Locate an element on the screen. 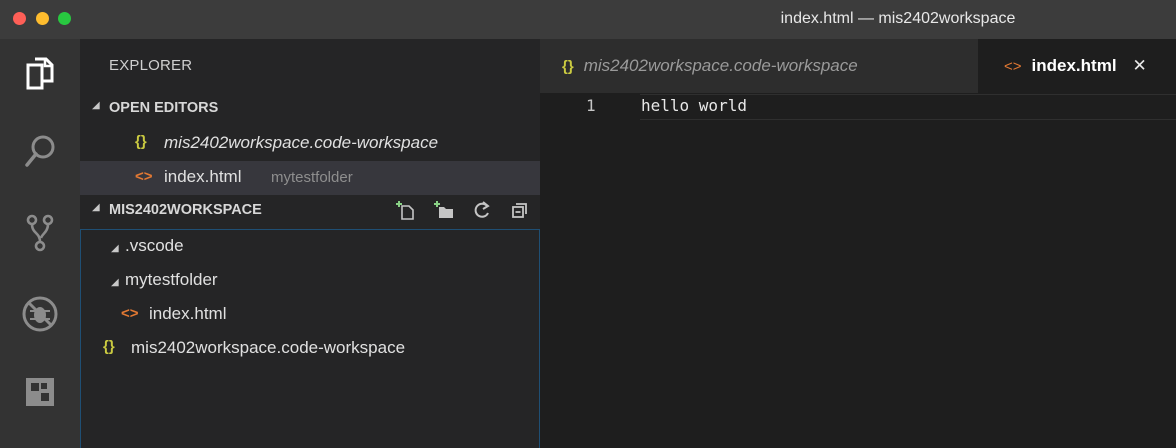  tree-file-index-html: <> index.html is located at coordinates (311, 315).